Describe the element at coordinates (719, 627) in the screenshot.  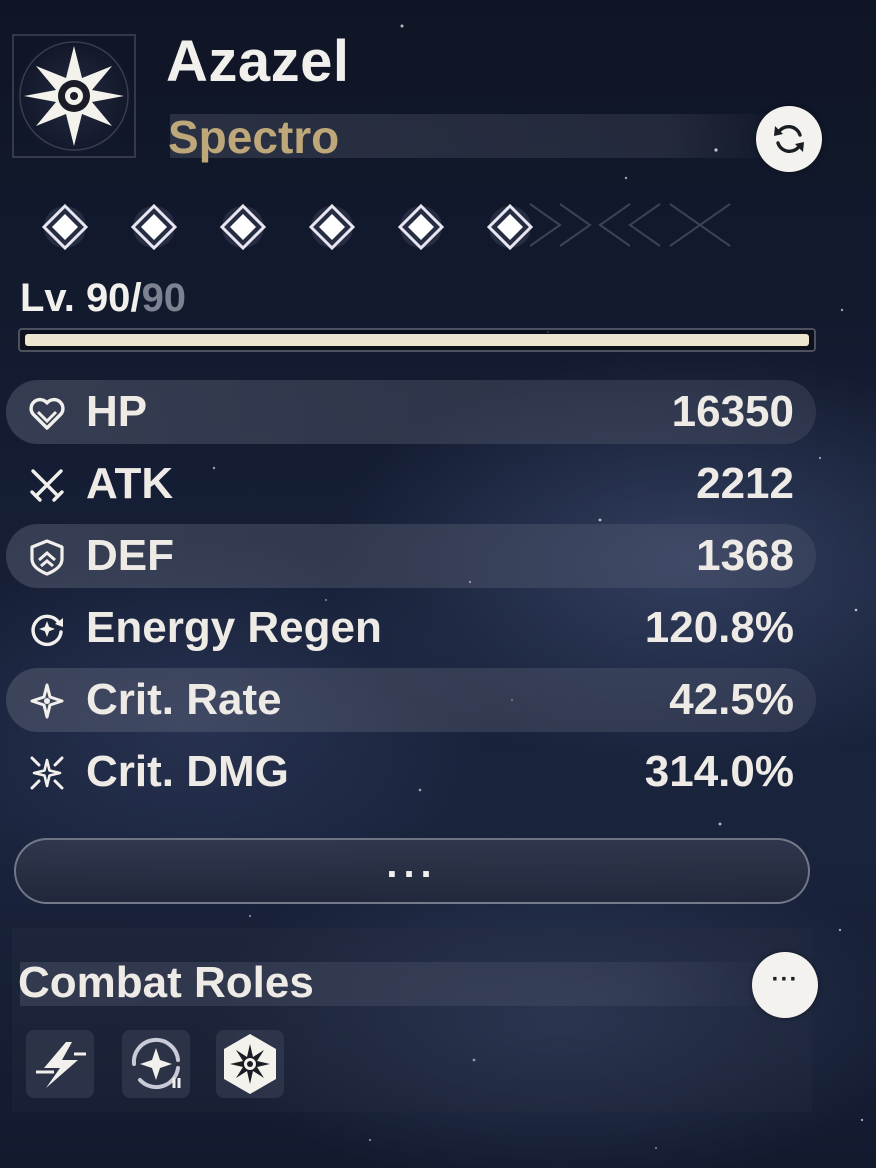
I see `stat-value: 120.8%` at that location.